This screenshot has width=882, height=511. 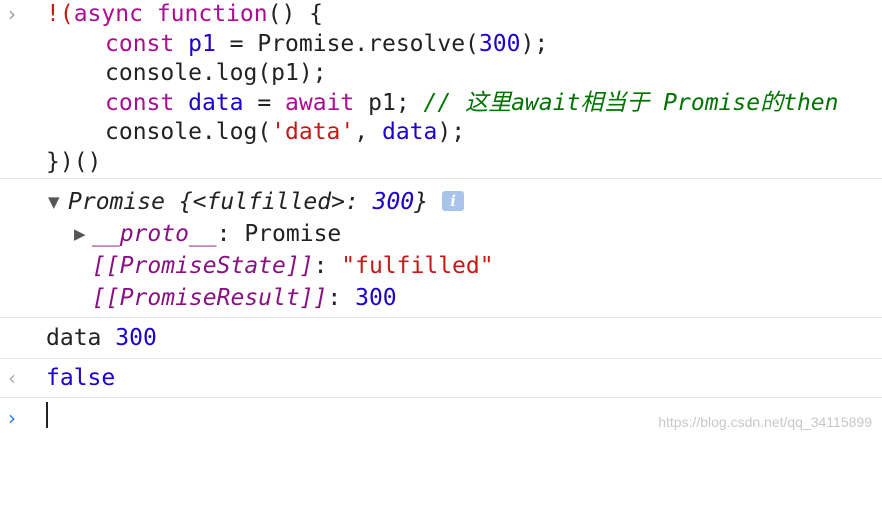 I want to click on token-log-p1: console.log(p1);, so click(x=216, y=73).